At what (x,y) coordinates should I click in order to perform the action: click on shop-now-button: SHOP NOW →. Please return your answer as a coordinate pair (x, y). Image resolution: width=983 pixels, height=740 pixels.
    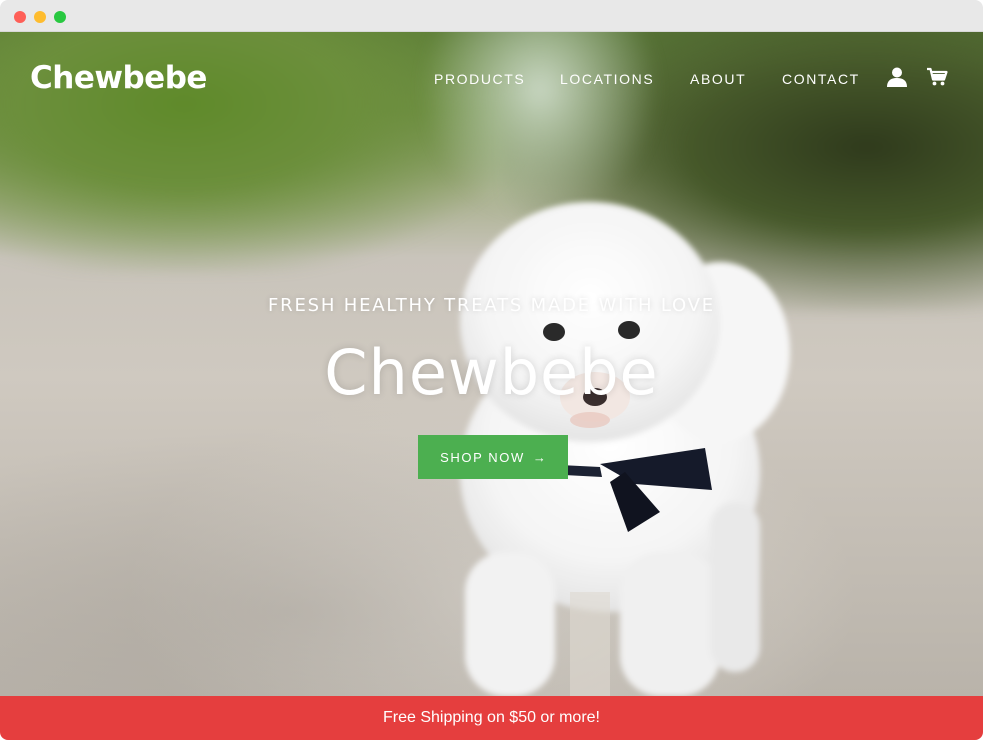
    Looking at the image, I should click on (493, 457).